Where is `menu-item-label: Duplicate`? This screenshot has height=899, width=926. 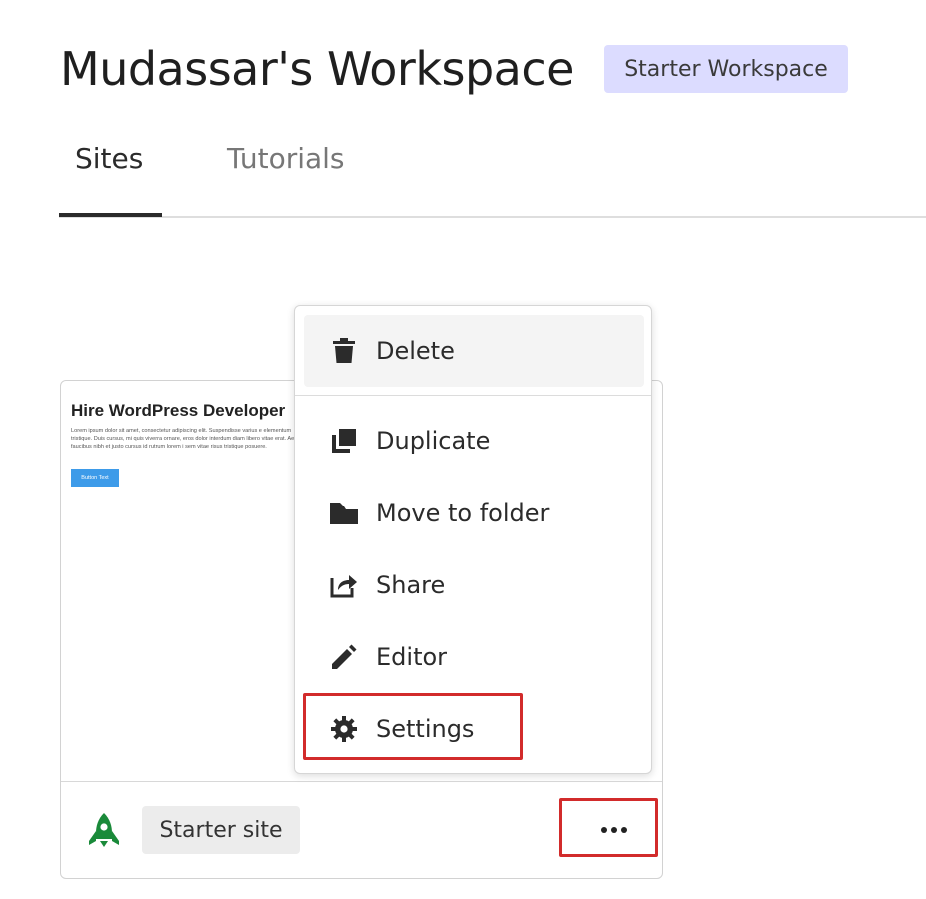
menu-item-label: Duplicate is located at coordinates (433, 441).